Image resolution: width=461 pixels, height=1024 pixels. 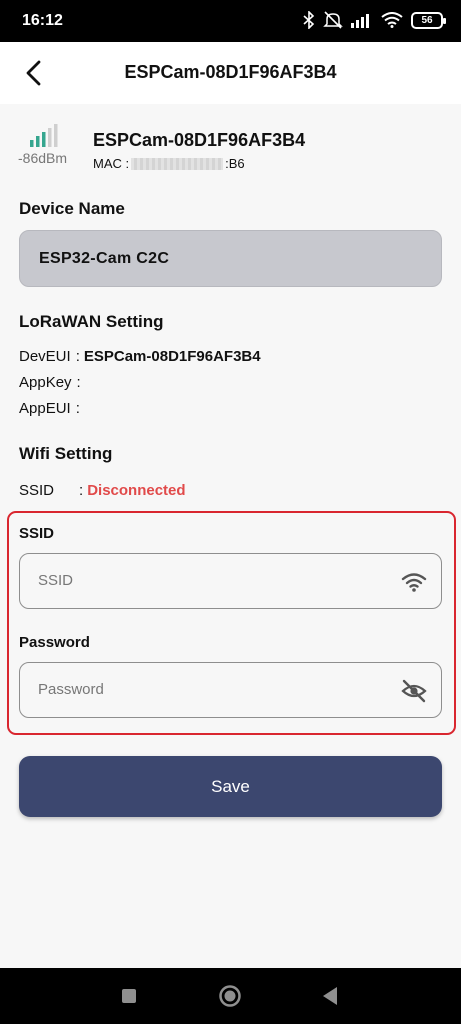 I want to click on signal-strength: -86dBm, so click(x=47, y=146).